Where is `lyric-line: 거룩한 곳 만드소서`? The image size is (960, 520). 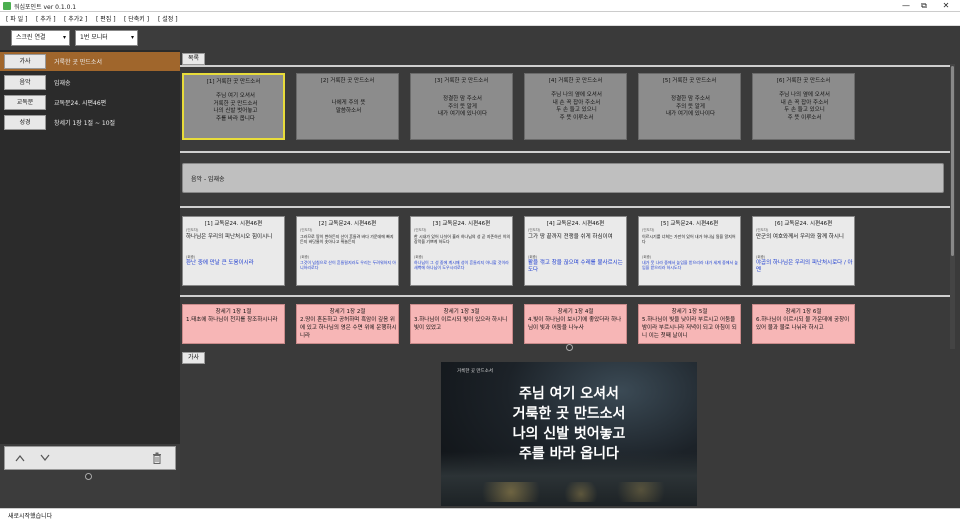 lyric-line: 거룩한 곳 만드소서 is located at coordinates (569, 414).